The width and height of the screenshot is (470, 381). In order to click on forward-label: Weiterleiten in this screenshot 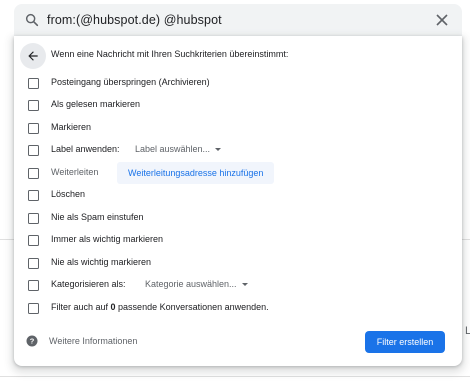, I will do `click(75, 172)`.